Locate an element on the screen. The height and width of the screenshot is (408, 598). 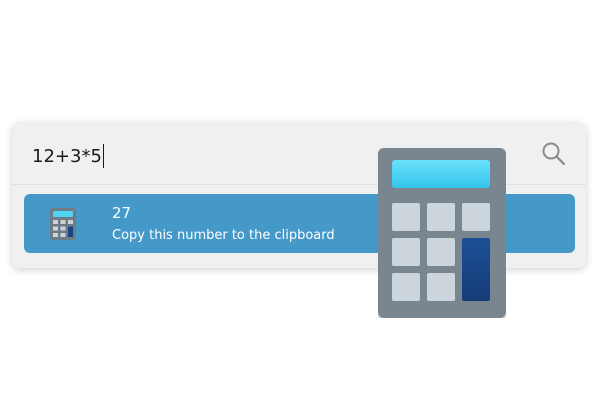
text-caret is located at coordinates (103, 156).